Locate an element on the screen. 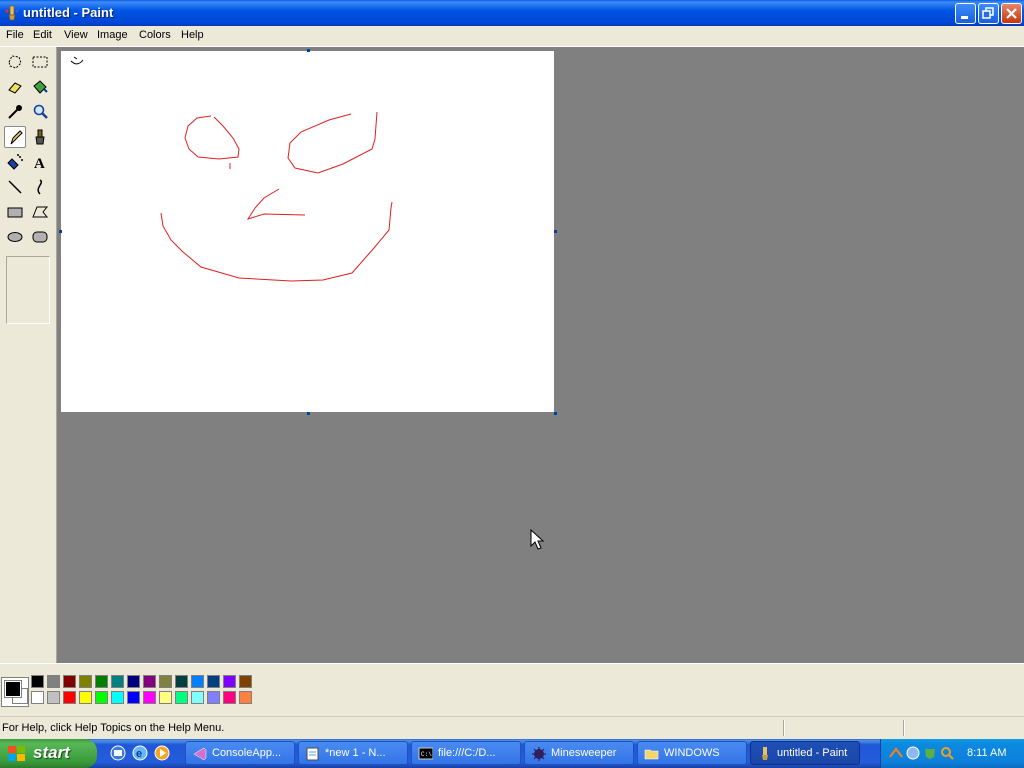 The width and height of the screenshot is (1024, 768). rounded-rectangle-tool is located at coordinates (40, 237).